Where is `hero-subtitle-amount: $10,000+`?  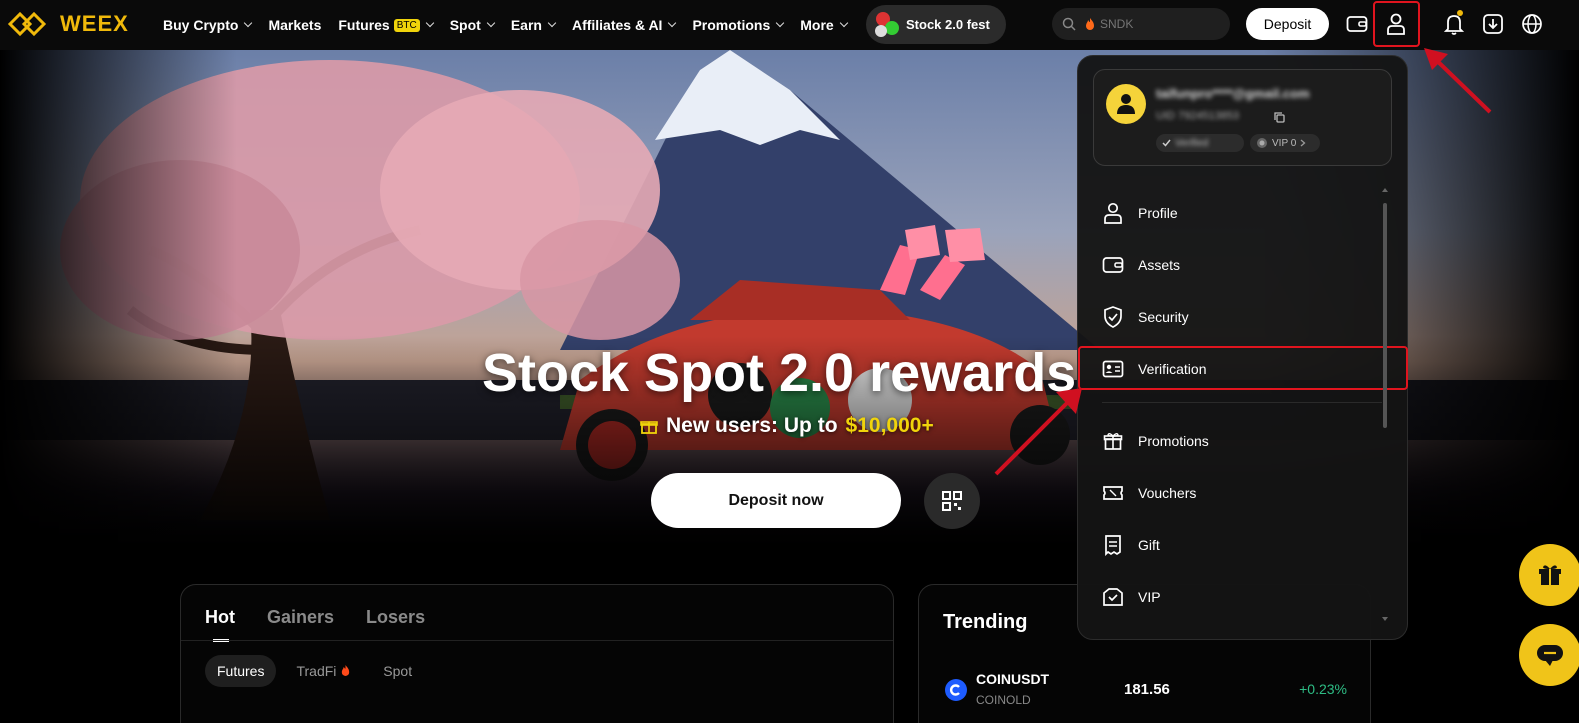 hero-subtitle-amount: $10,000+ is located at coordinates (889, 425).